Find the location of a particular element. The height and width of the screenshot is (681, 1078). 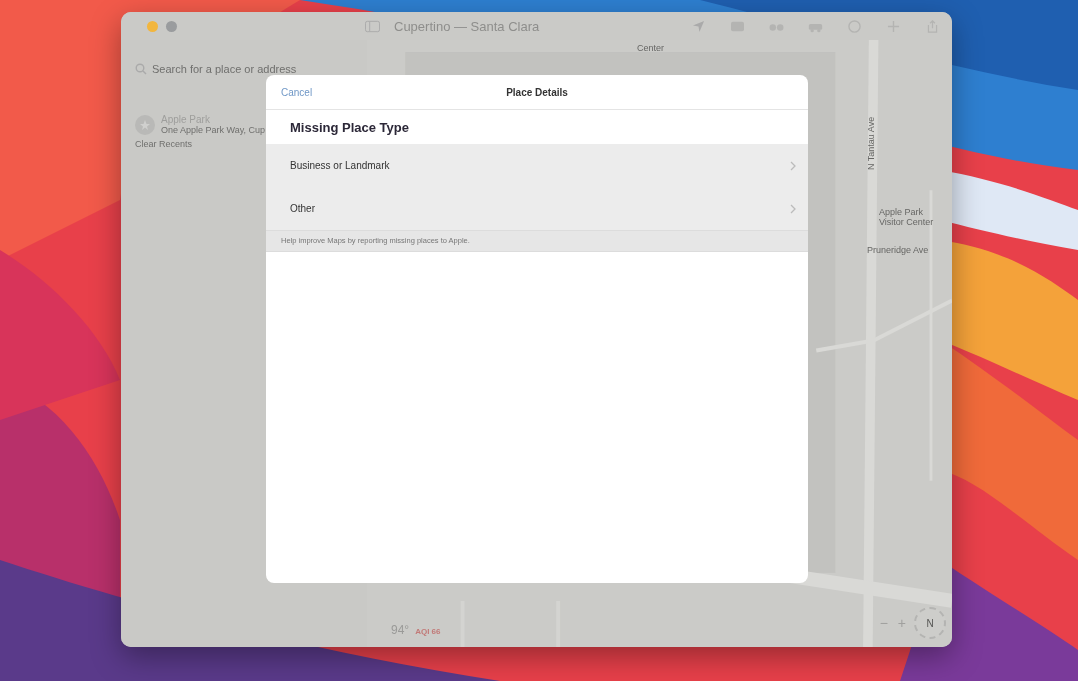

recent-address: One Apple Park Way, Cup is located at coordinates (213, 130).